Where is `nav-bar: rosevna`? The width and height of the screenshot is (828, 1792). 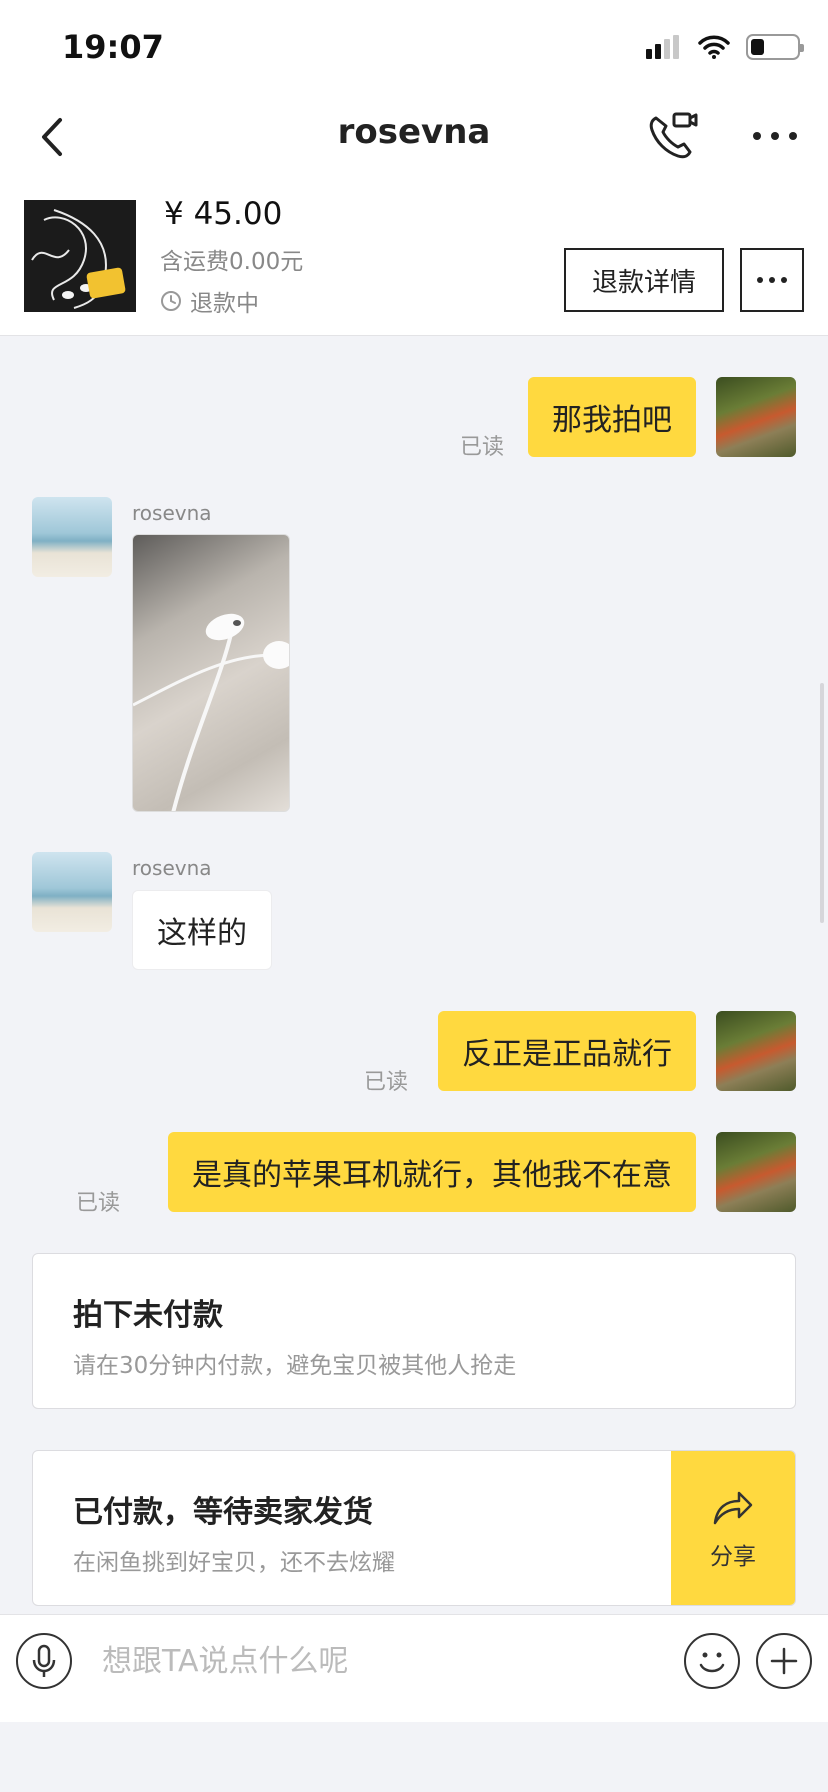 nav-bar: rosevna is located at coordinates (414, 141).